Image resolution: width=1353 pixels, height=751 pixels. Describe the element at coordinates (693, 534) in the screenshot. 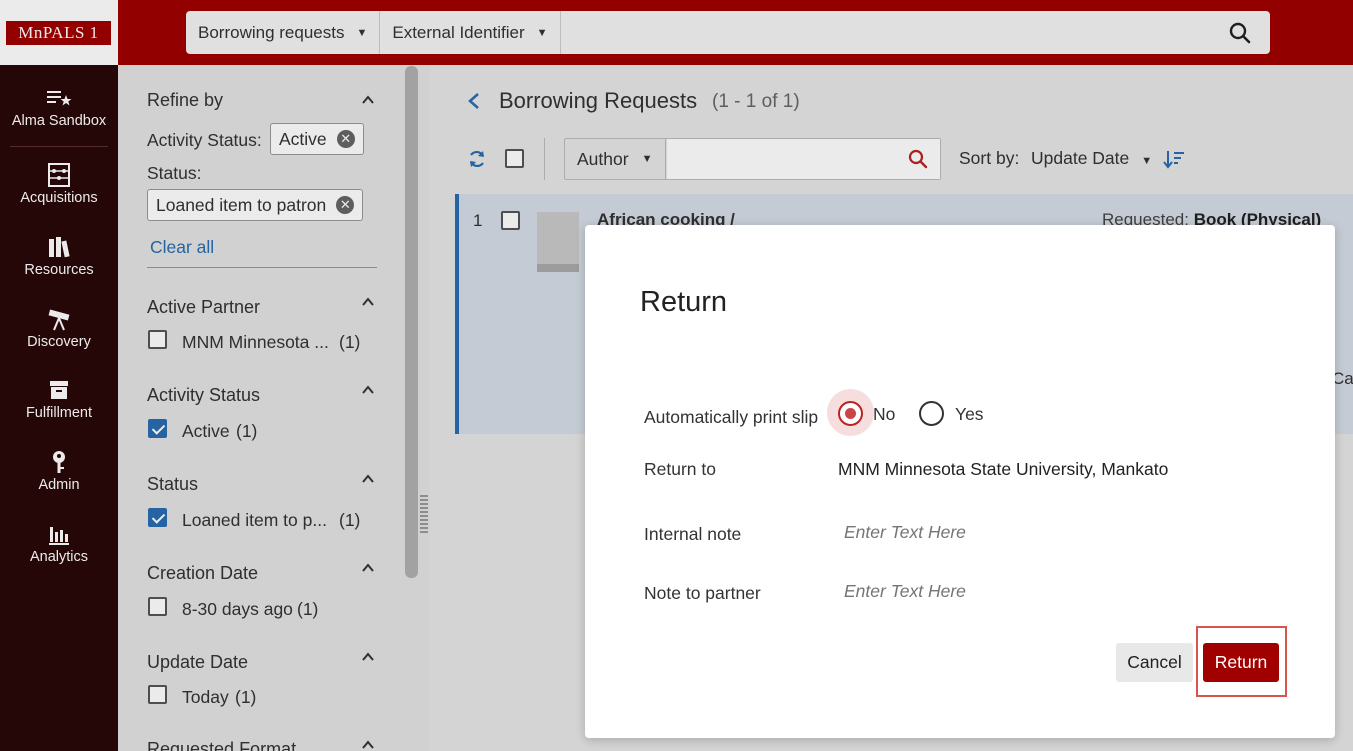

I see `internal-note-label: Internal note` at that location.